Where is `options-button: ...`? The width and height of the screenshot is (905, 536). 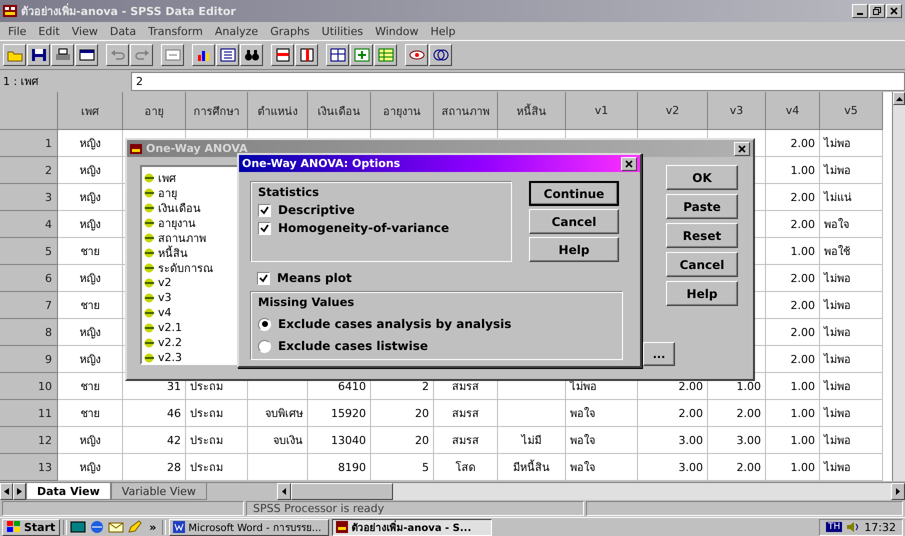 options-button: ... is located at coordinates (659, 354).